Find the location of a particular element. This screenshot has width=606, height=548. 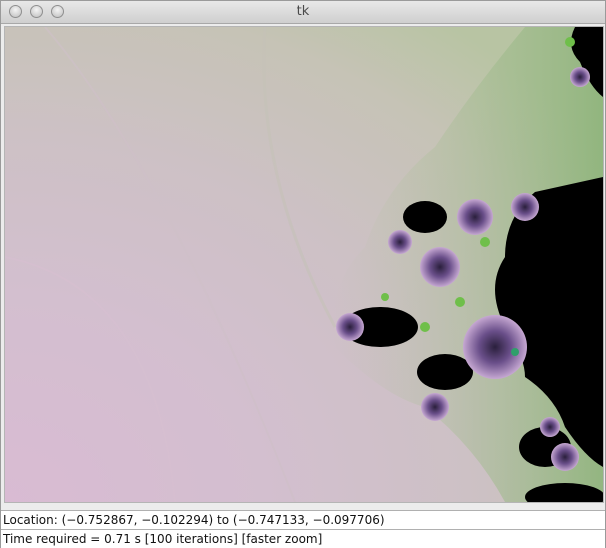

title-bar: tk is located at coordinates (303, 12).